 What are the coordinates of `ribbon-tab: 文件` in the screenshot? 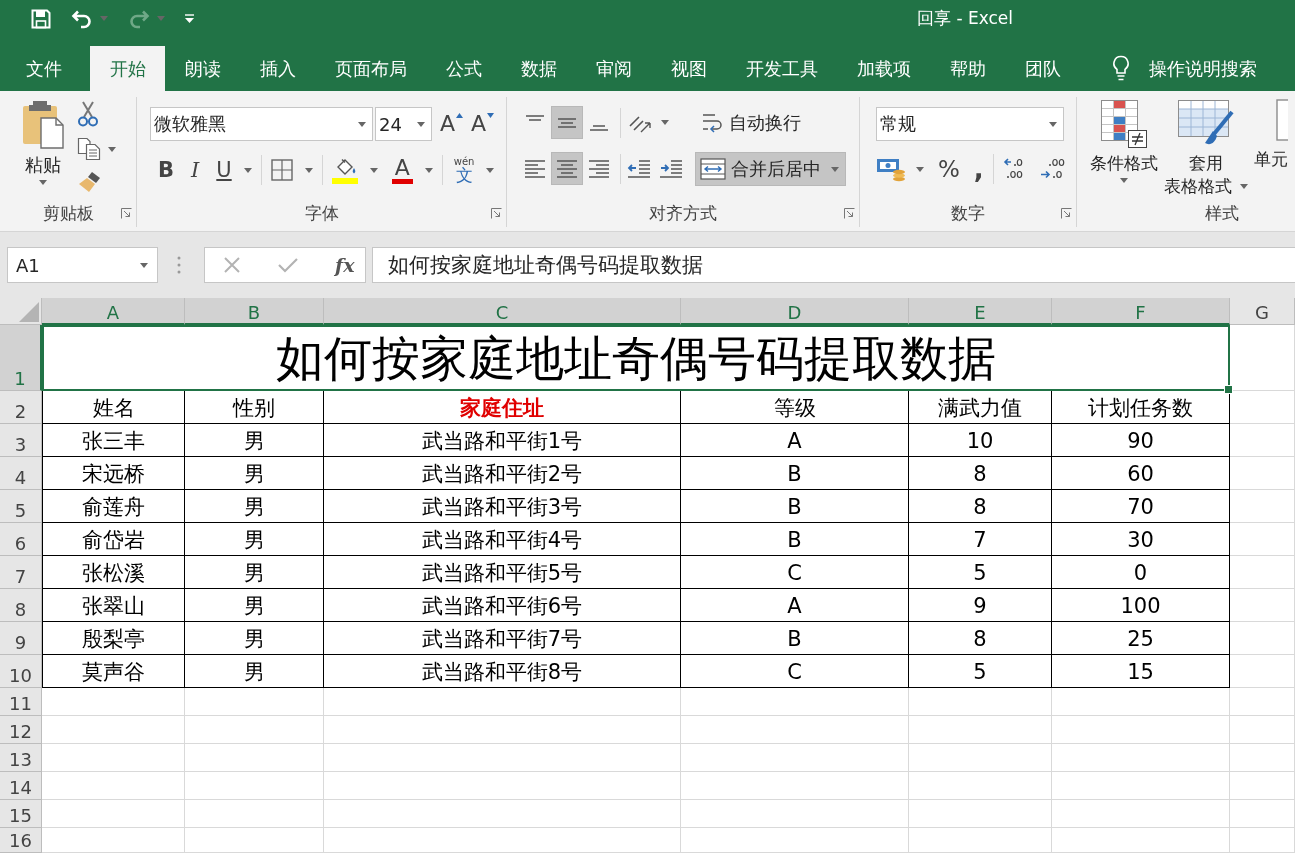 It's located at (43, 68).